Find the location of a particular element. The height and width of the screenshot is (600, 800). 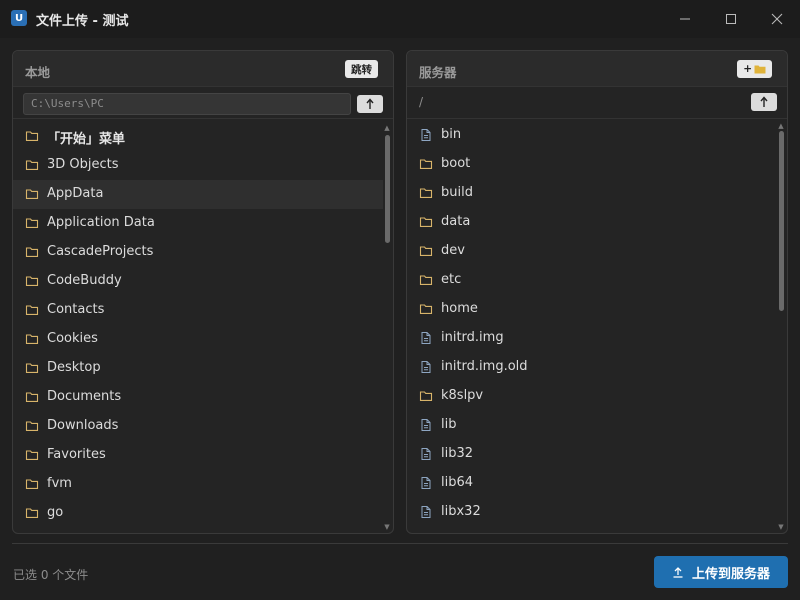

server-list-item: initrd.img is located at coordinates (592, 338).